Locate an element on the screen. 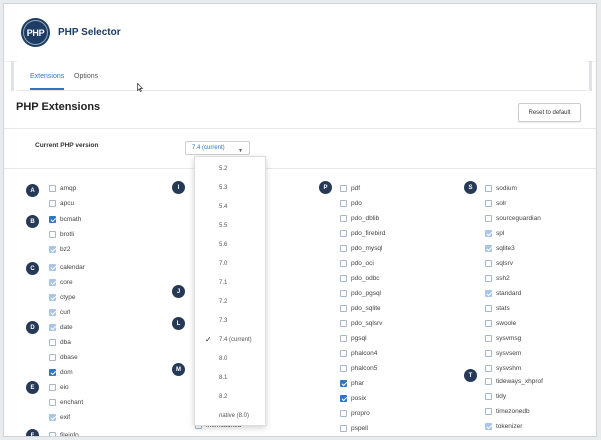  extension-tidy: tidy is located at coordinates (495, 396).